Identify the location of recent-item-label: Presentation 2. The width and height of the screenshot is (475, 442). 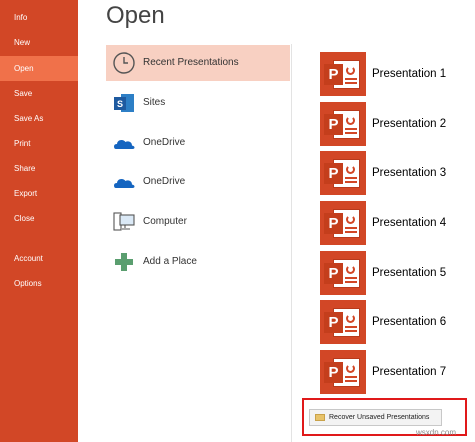
(409, 124).